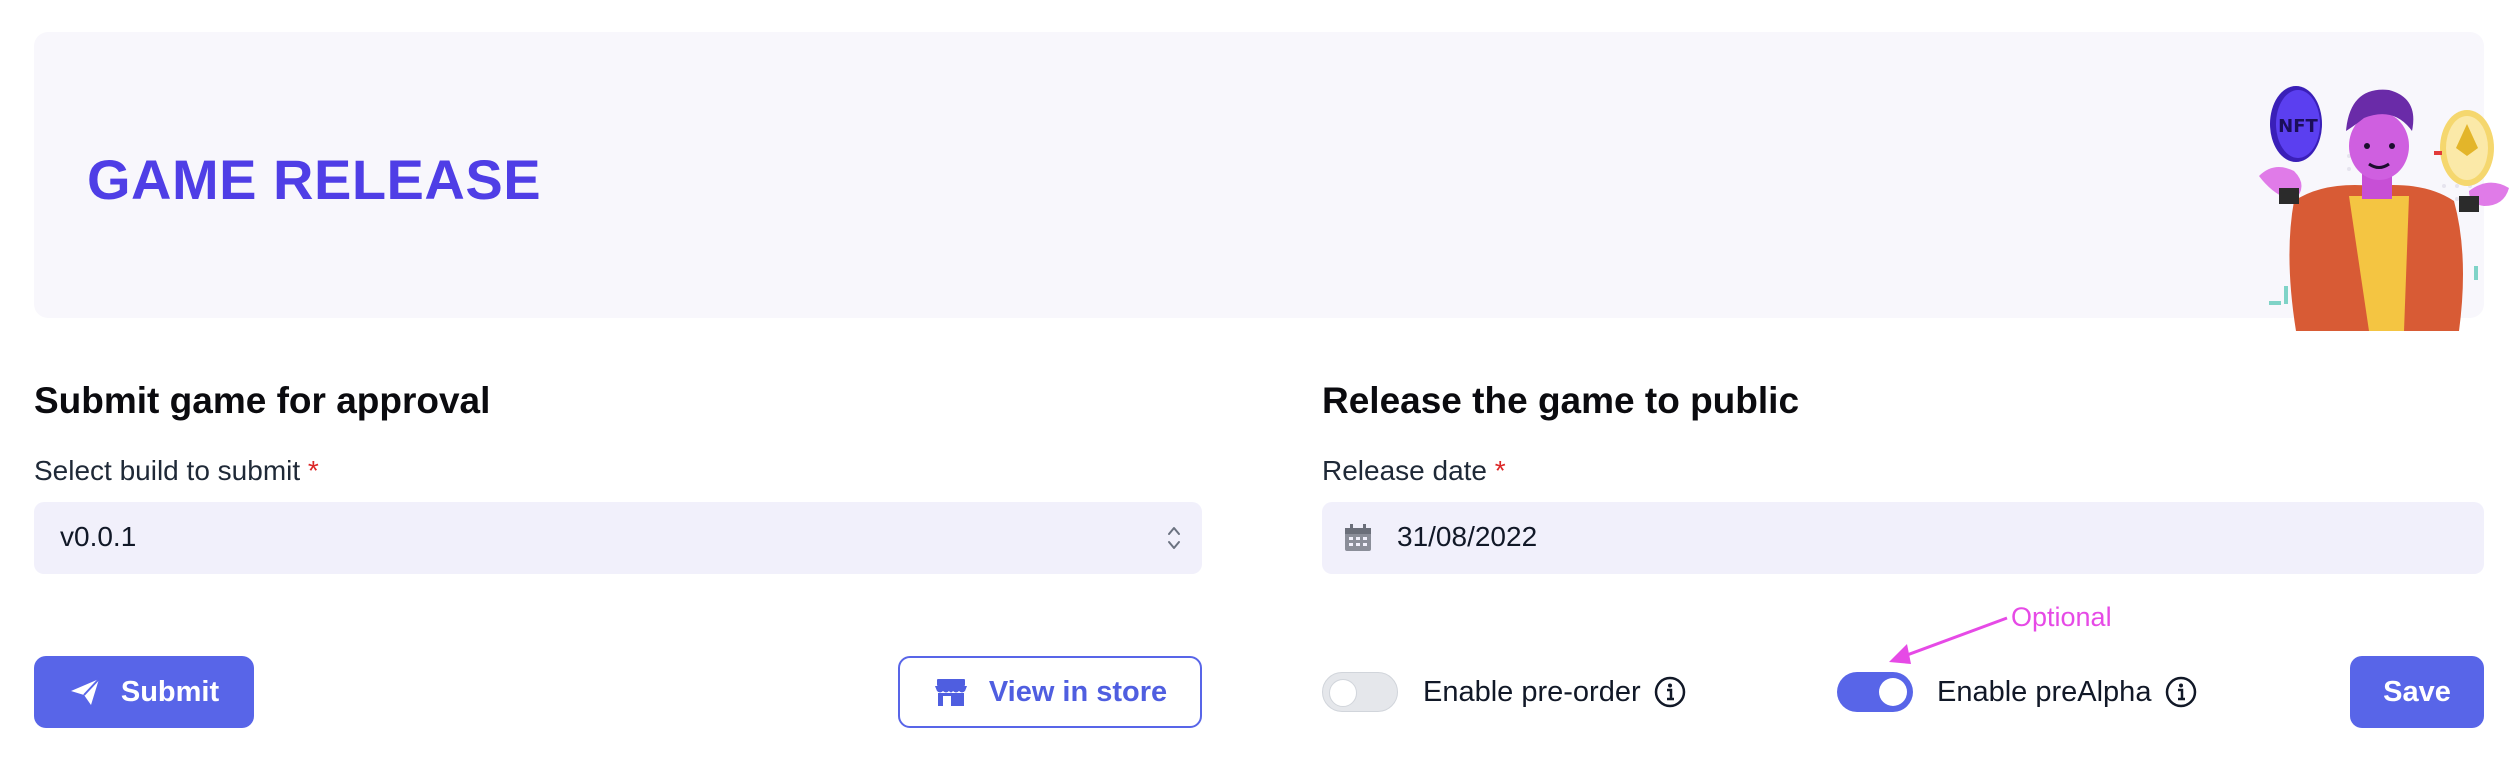  I want to click on release-date-label: Release date *, so click(1414, 471).